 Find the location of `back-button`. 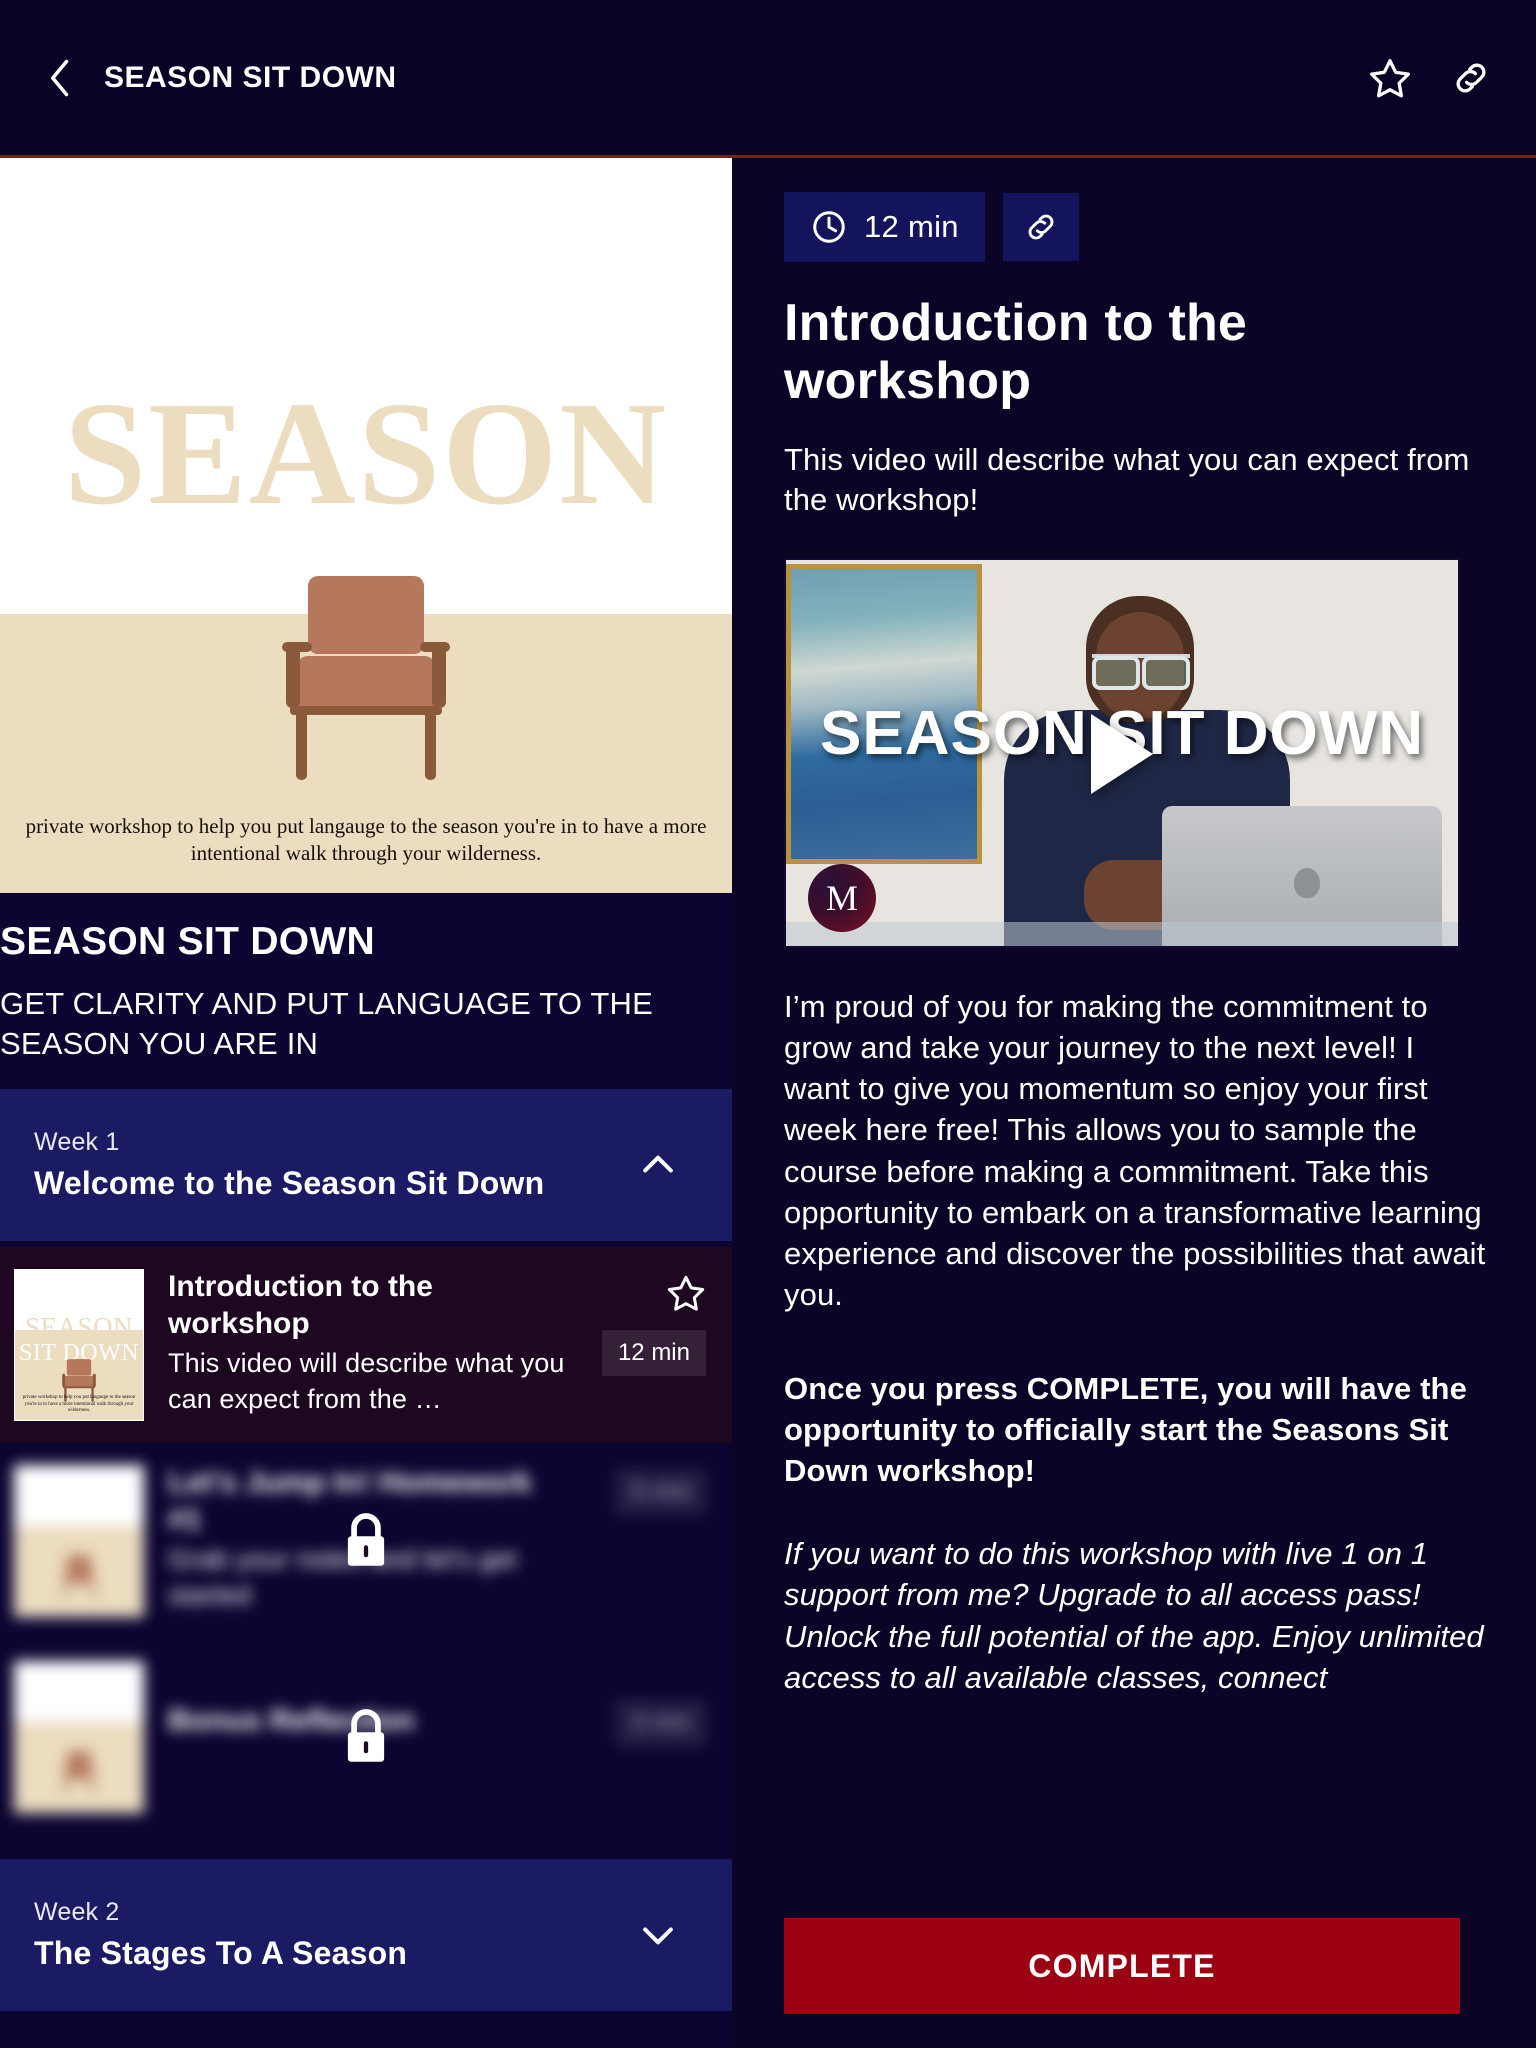

back-button is located at coordinates (61, 78).